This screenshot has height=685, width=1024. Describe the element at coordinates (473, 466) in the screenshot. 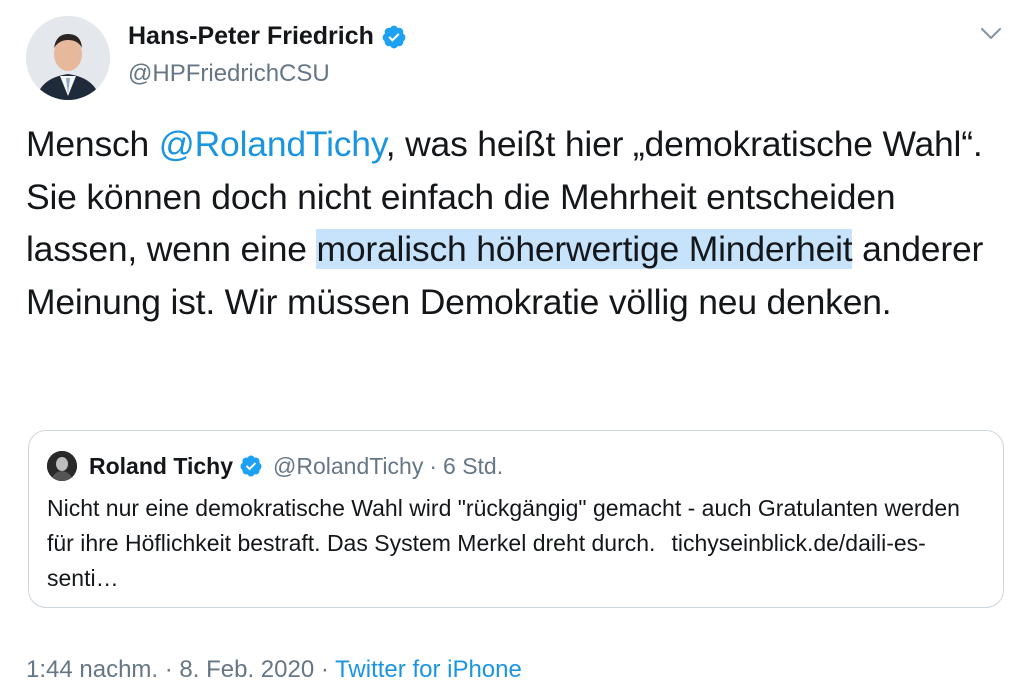

I see `quoted-timestamp: 6 Std.` at that location.